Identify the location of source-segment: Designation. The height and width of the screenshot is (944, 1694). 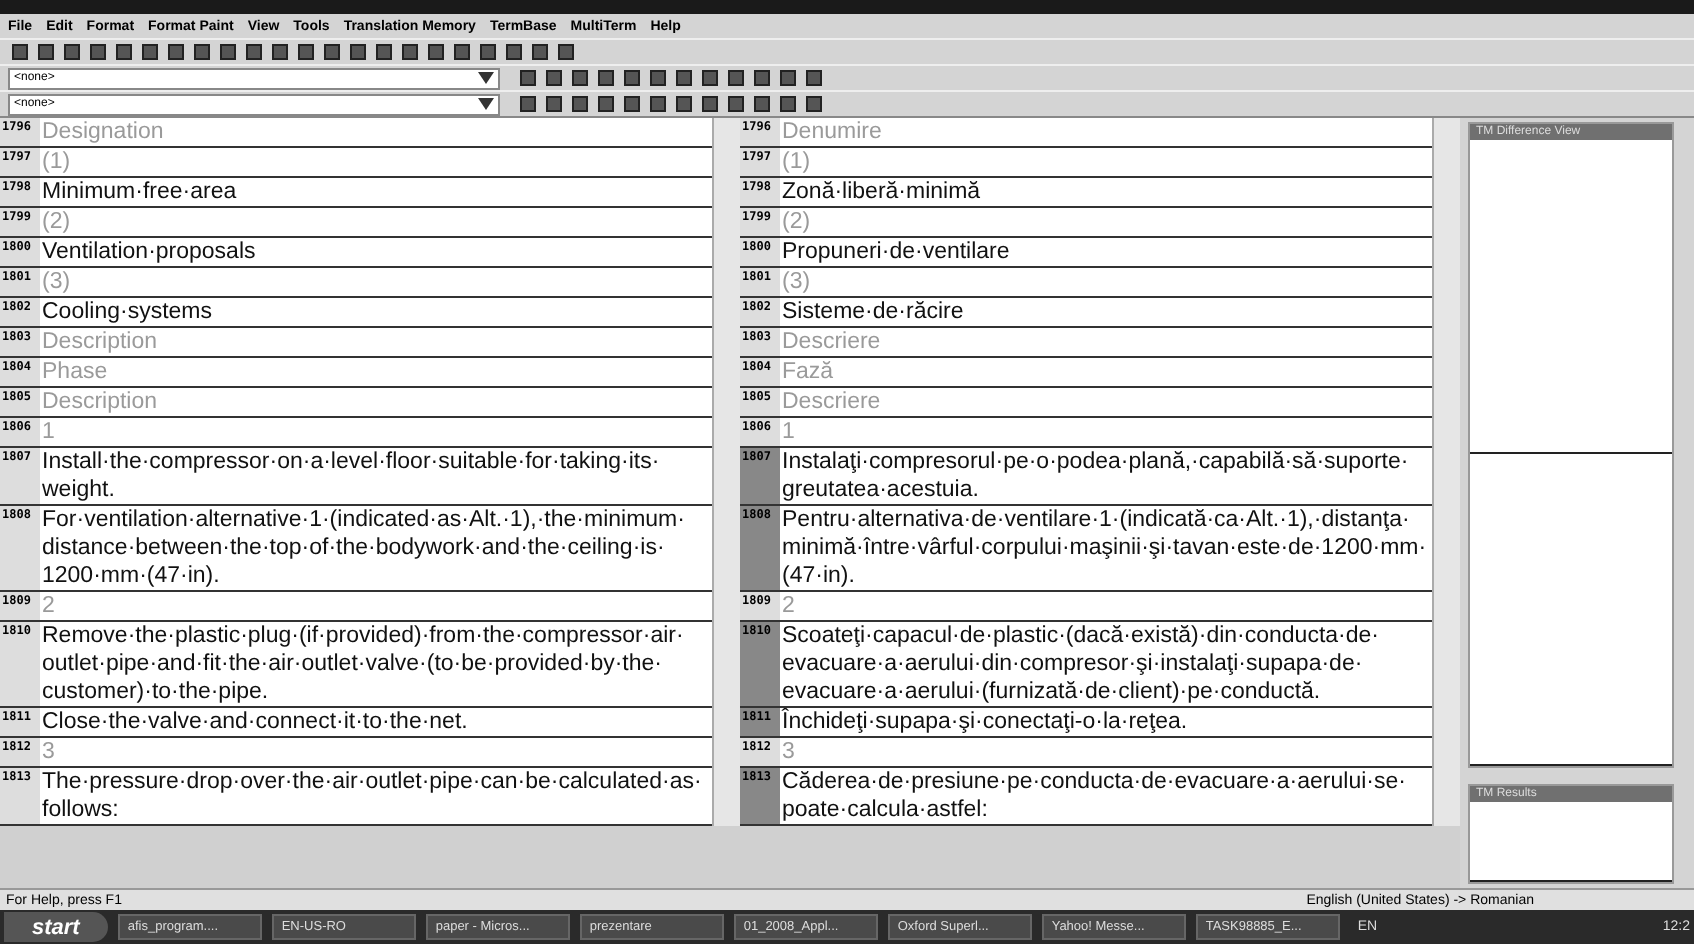
(376, 133).